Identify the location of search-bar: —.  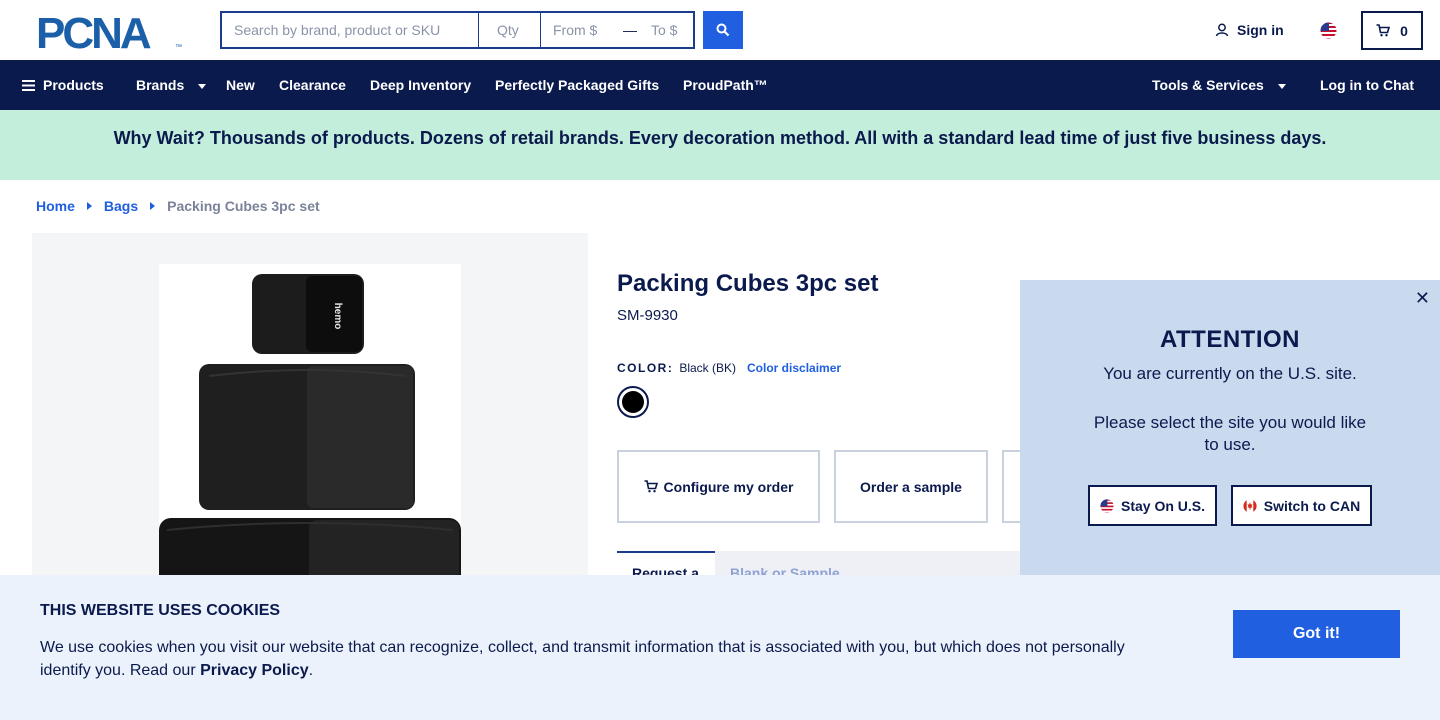
(463, 30).